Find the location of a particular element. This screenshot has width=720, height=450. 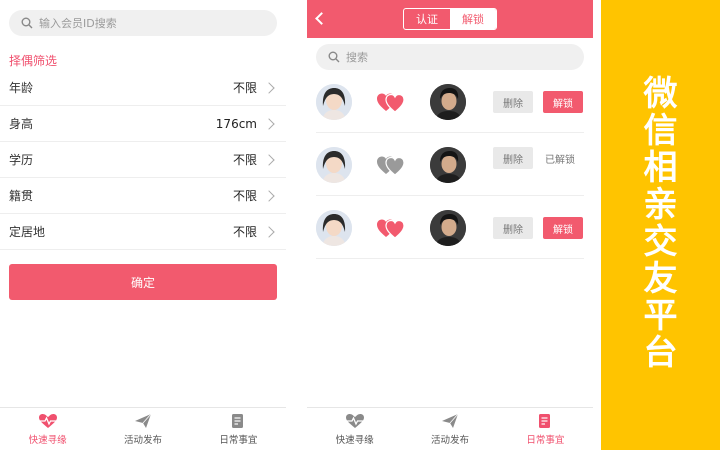

segmented-control: 认证 解锁 is located at coordinates (450, 19).